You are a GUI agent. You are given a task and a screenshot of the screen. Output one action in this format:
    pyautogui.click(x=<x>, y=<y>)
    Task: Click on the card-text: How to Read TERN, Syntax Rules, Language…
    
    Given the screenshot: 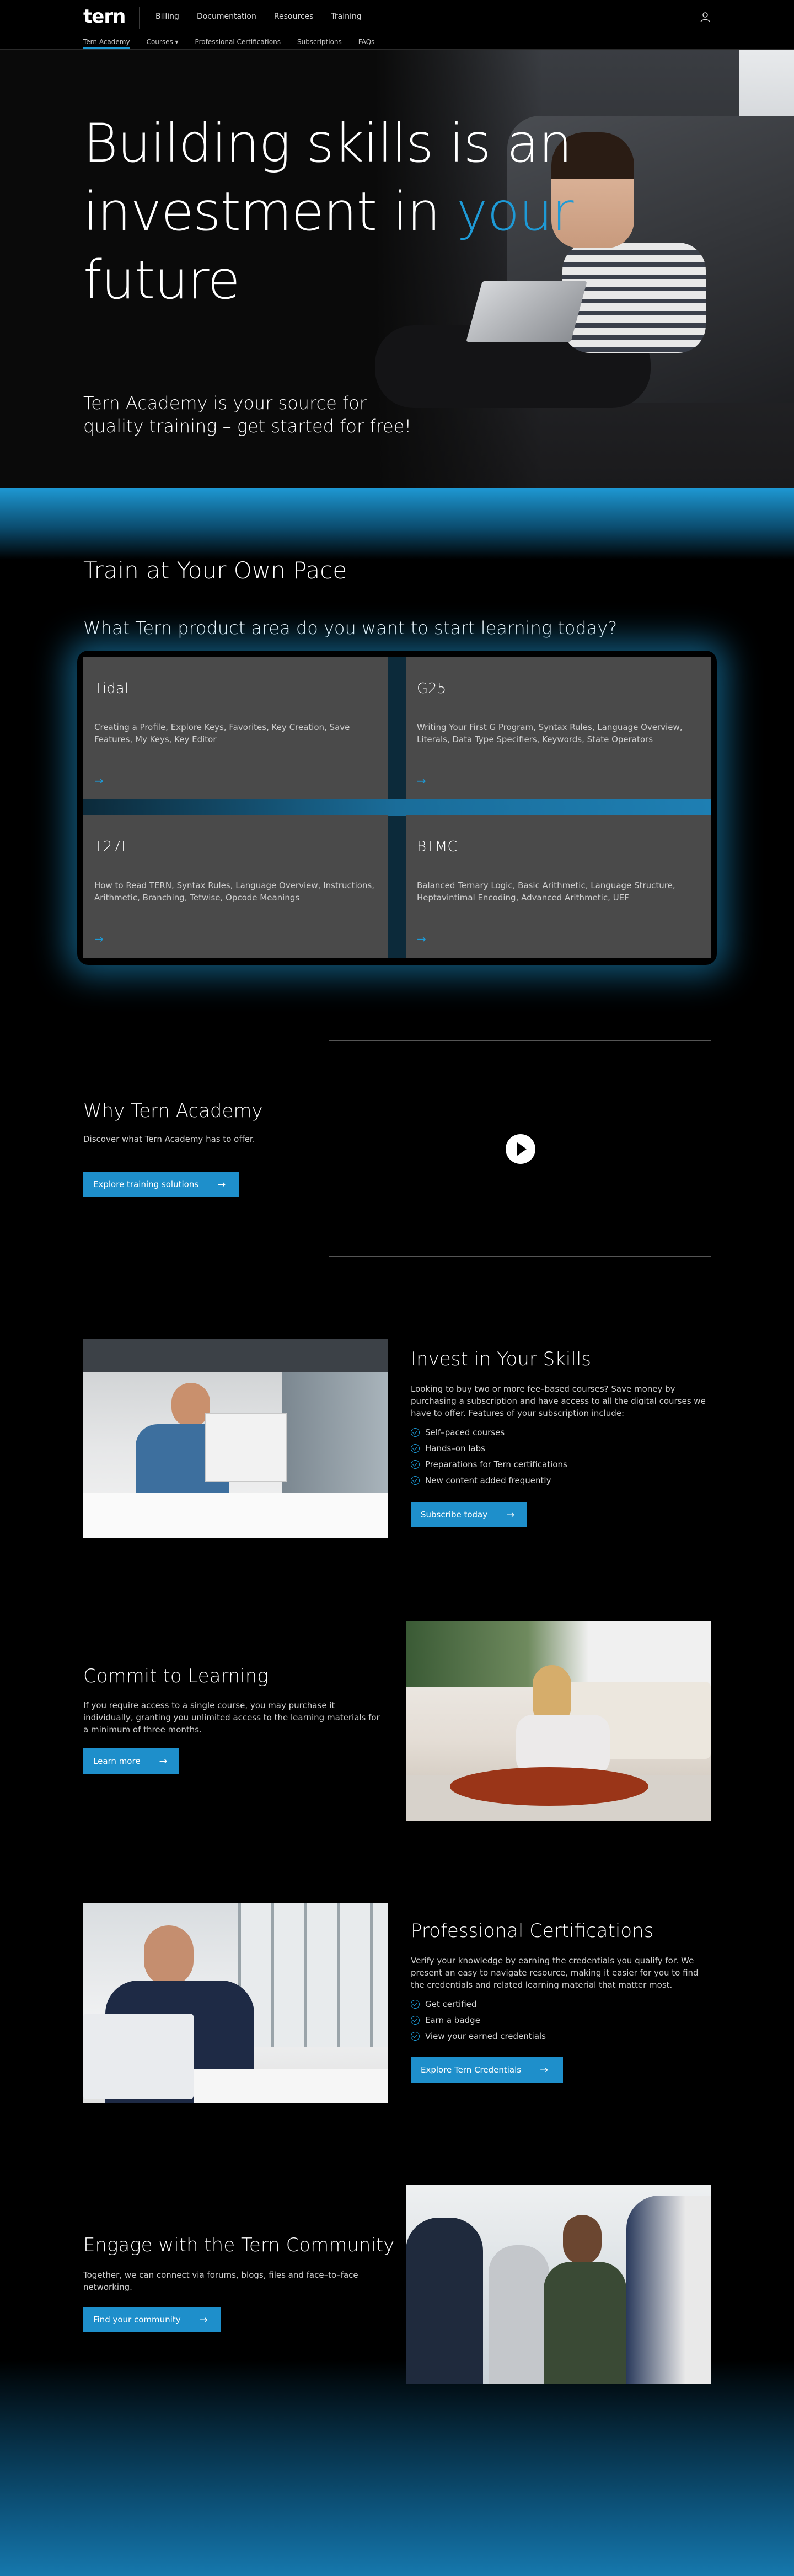 What is the action you would take?
    pyautogui.click(x=234, y=892)
    